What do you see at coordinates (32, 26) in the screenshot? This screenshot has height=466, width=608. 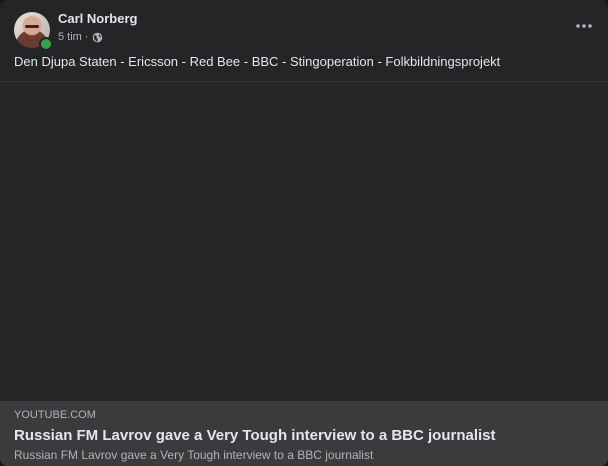 I see `avatar-glasses` at bounding box center [32, 26].